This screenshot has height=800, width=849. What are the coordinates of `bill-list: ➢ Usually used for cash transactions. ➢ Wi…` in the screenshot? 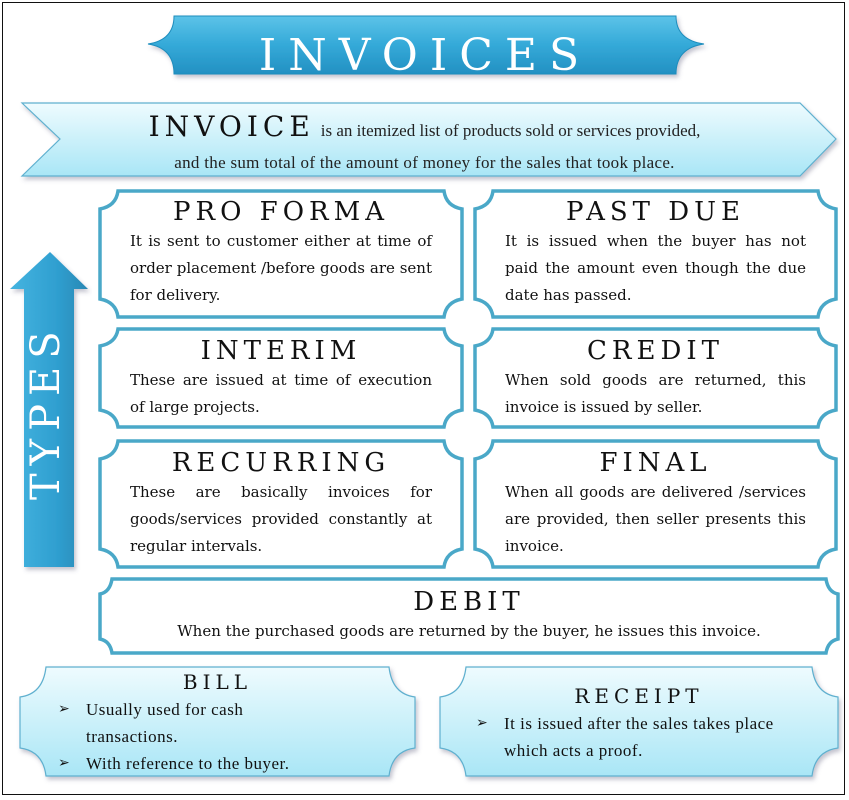 It's located at (217, 736).